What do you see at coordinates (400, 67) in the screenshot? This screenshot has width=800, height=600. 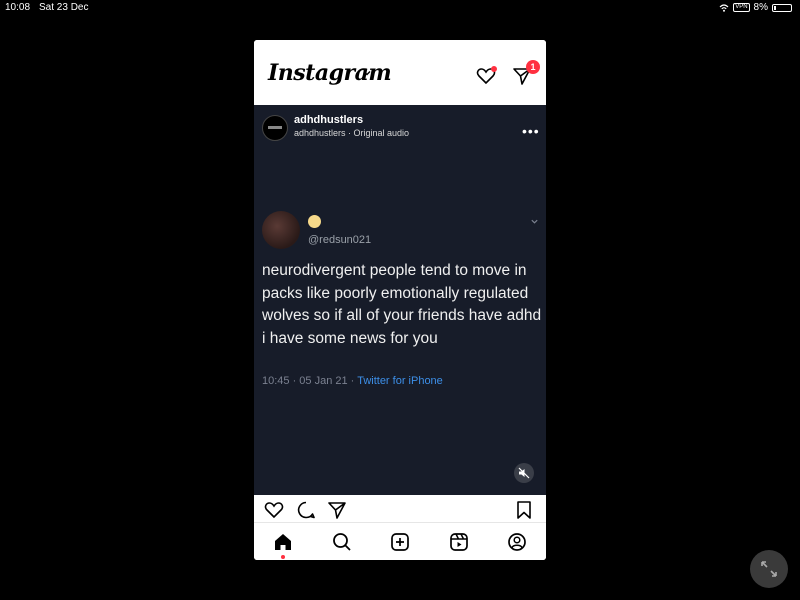 I see `instagram-header: Instagram 1` at bounding box center [400, 67].